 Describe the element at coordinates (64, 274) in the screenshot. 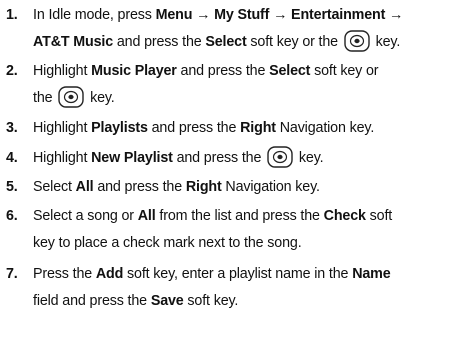

I see `step-text: Press the` at that location.